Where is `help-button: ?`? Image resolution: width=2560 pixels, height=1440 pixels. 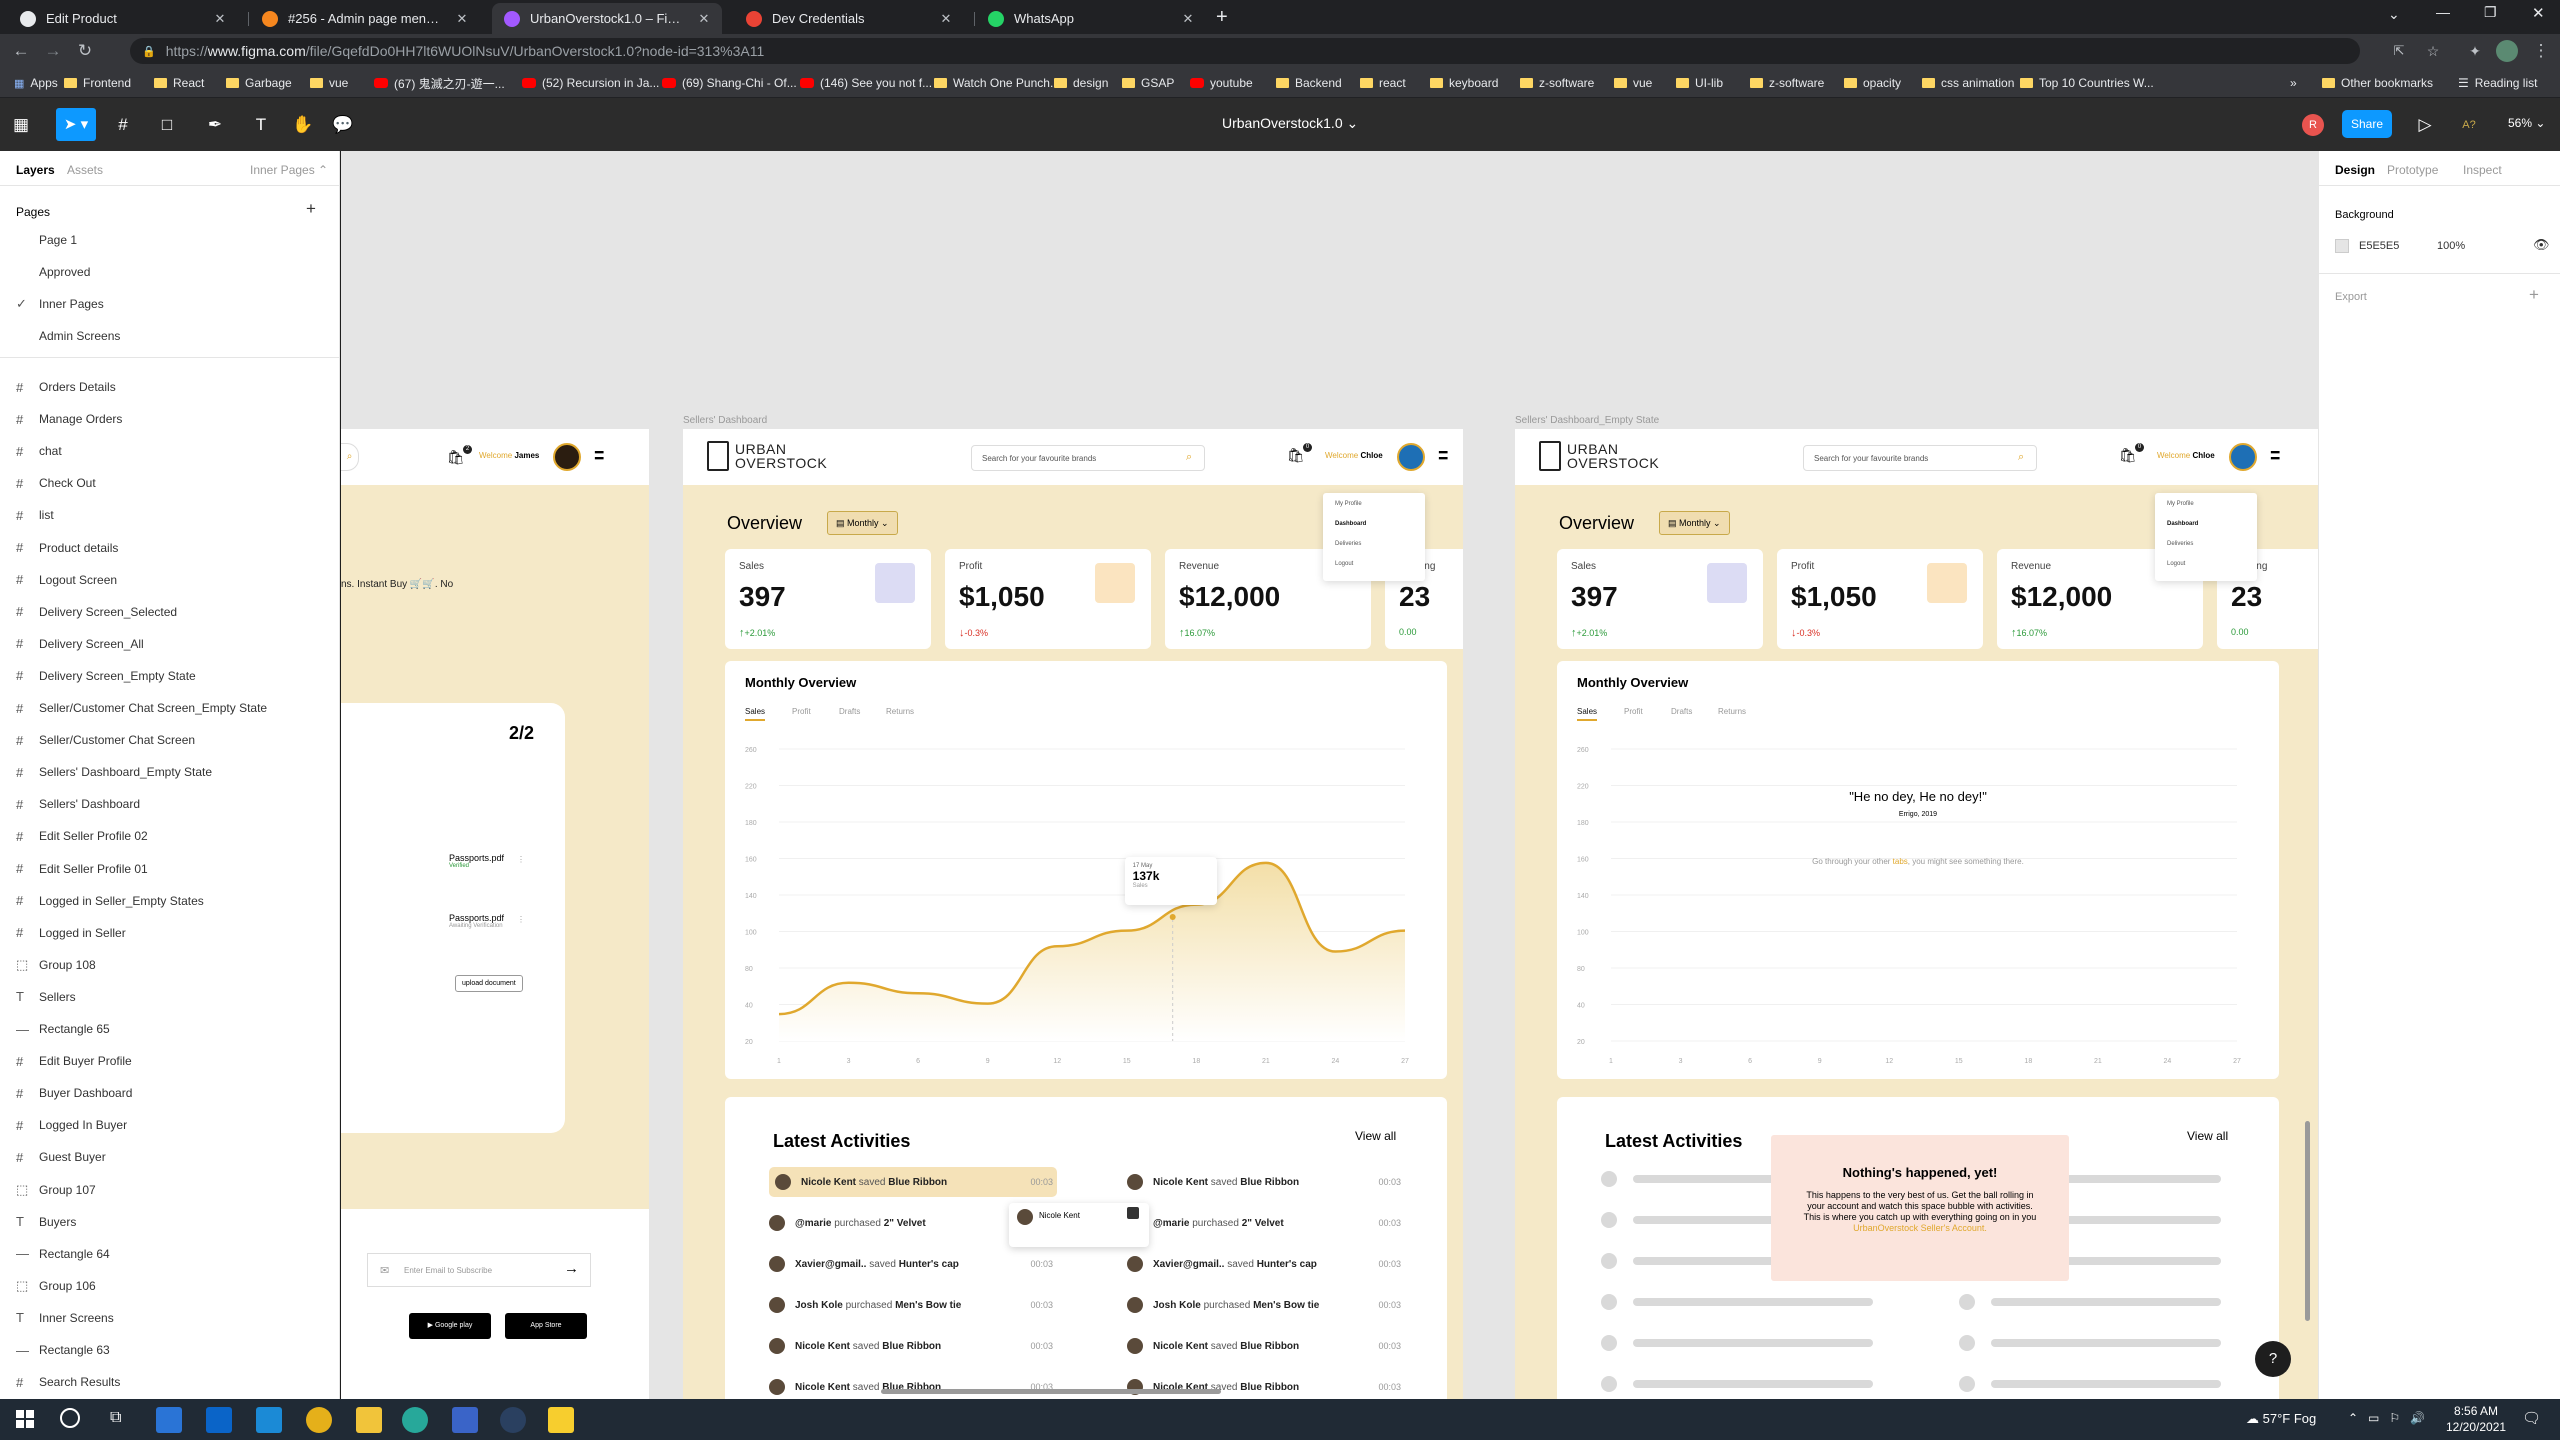
help-button: ? is located at coordinates (2273, 1359).